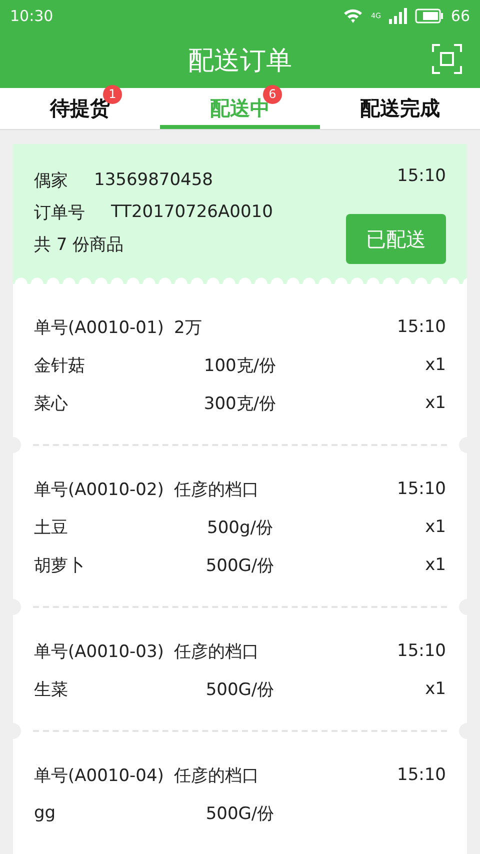 The image size is (480, 854). What do you see at coordinates (188, 327) in the screenshot?
I see `shop-name: 2万` at bounding box center [188, 327].